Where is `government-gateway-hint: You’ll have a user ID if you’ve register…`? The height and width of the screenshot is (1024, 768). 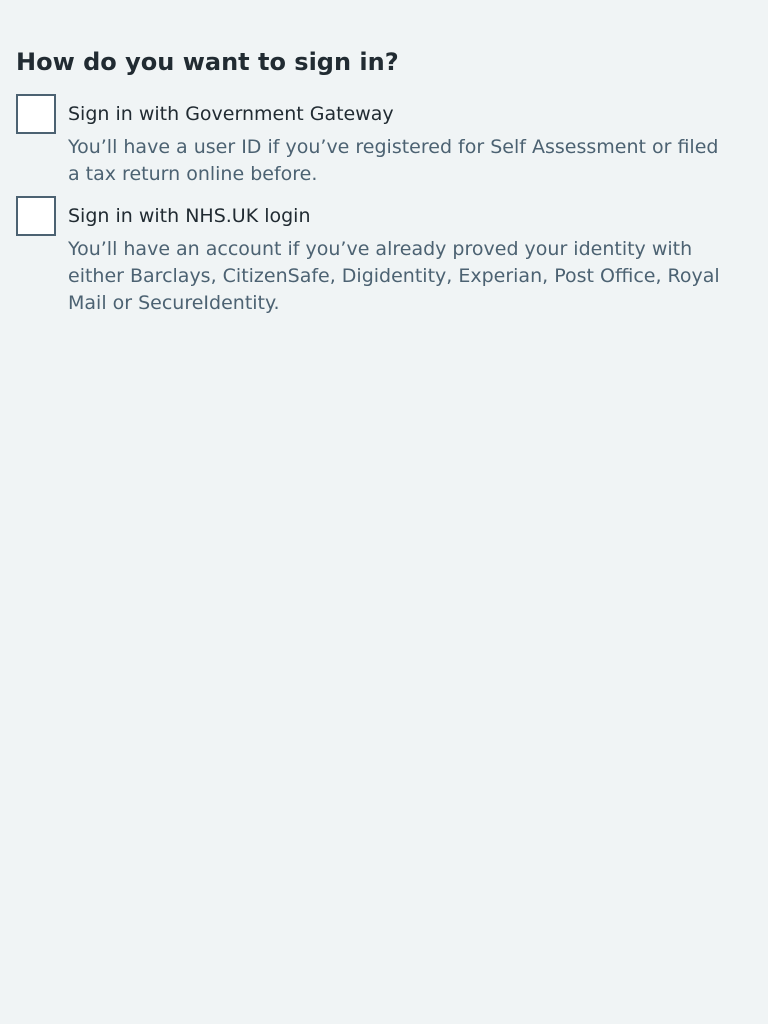 government-gateway-hint: You’ll have a user ID if you’ve register… is located at coordinates (393, 160).